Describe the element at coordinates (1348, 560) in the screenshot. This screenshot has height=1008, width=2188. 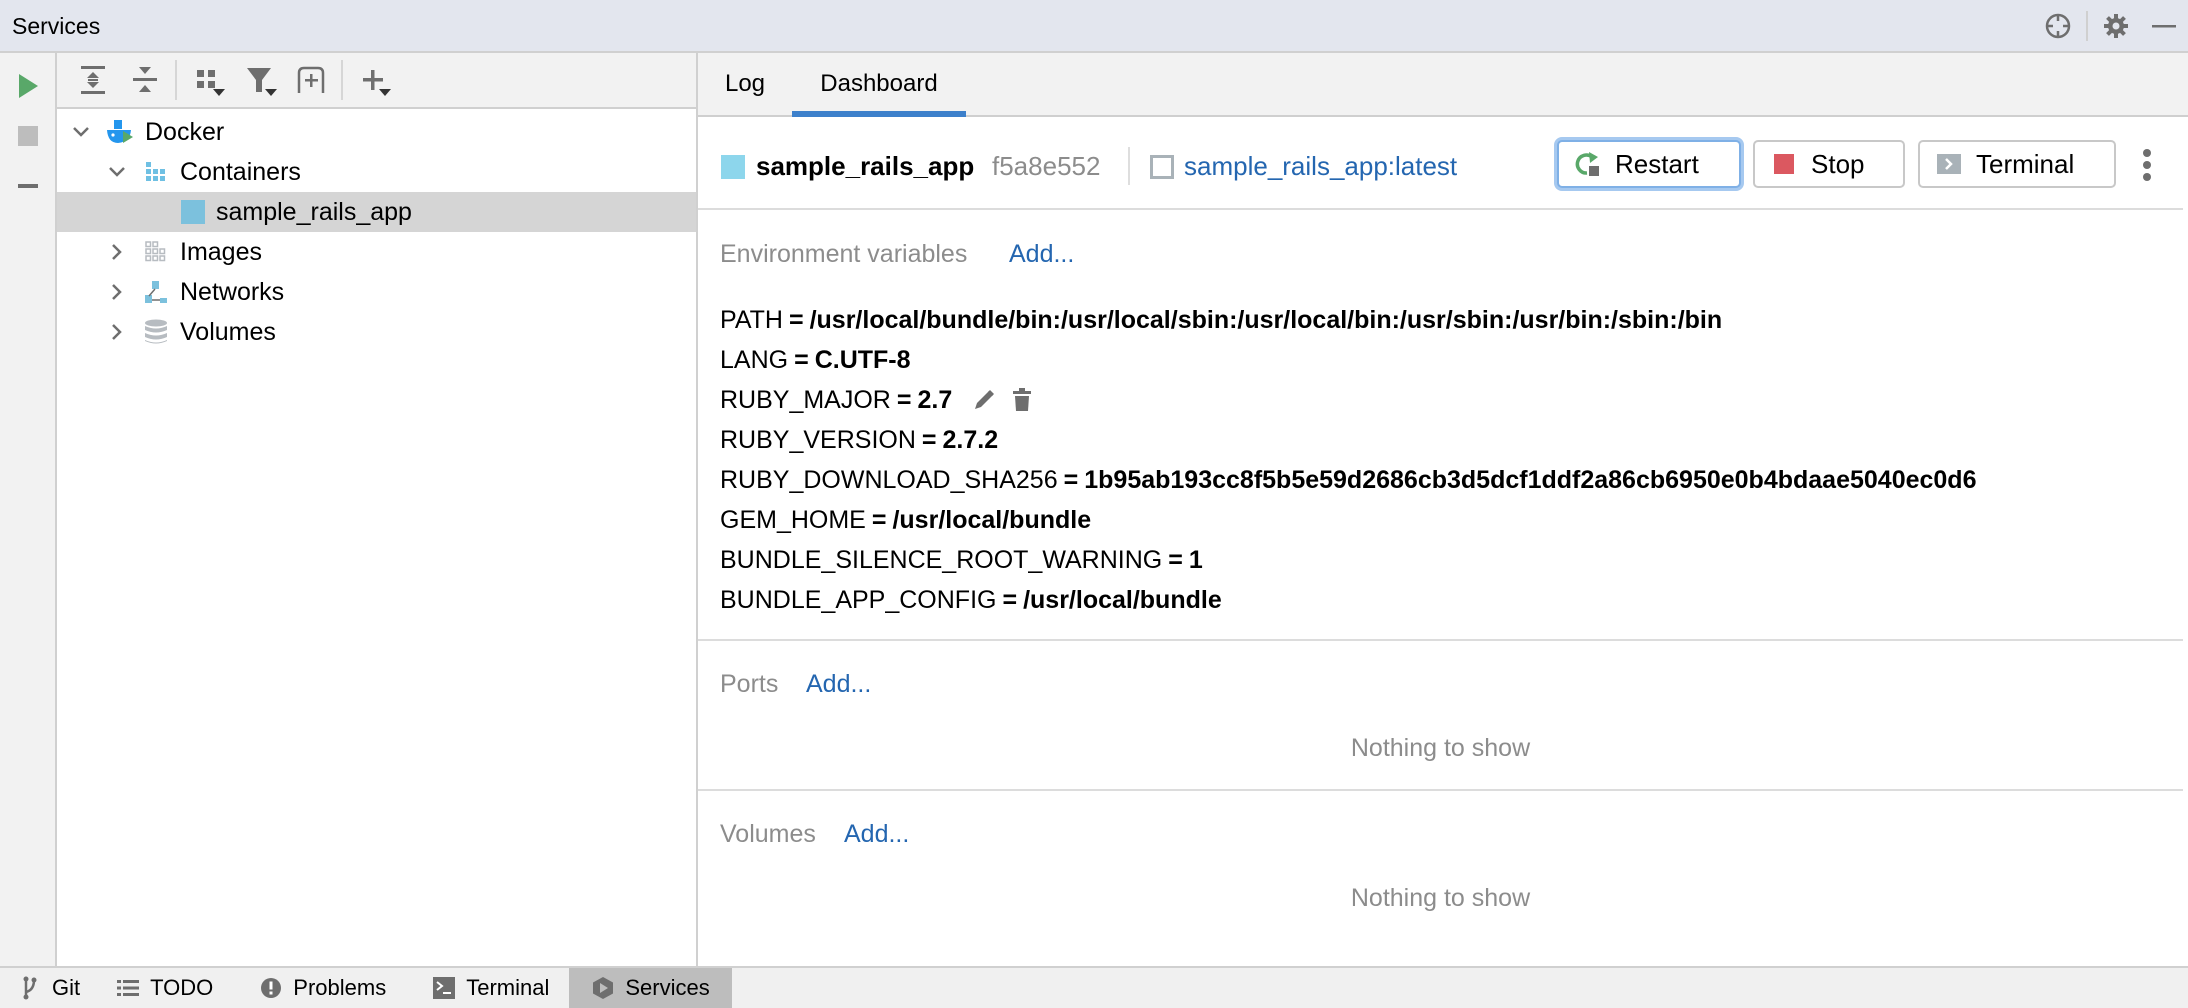
I see `env-var-row: BUNDLE_SILENCE_ROOT_WARNING = 1` at that location.